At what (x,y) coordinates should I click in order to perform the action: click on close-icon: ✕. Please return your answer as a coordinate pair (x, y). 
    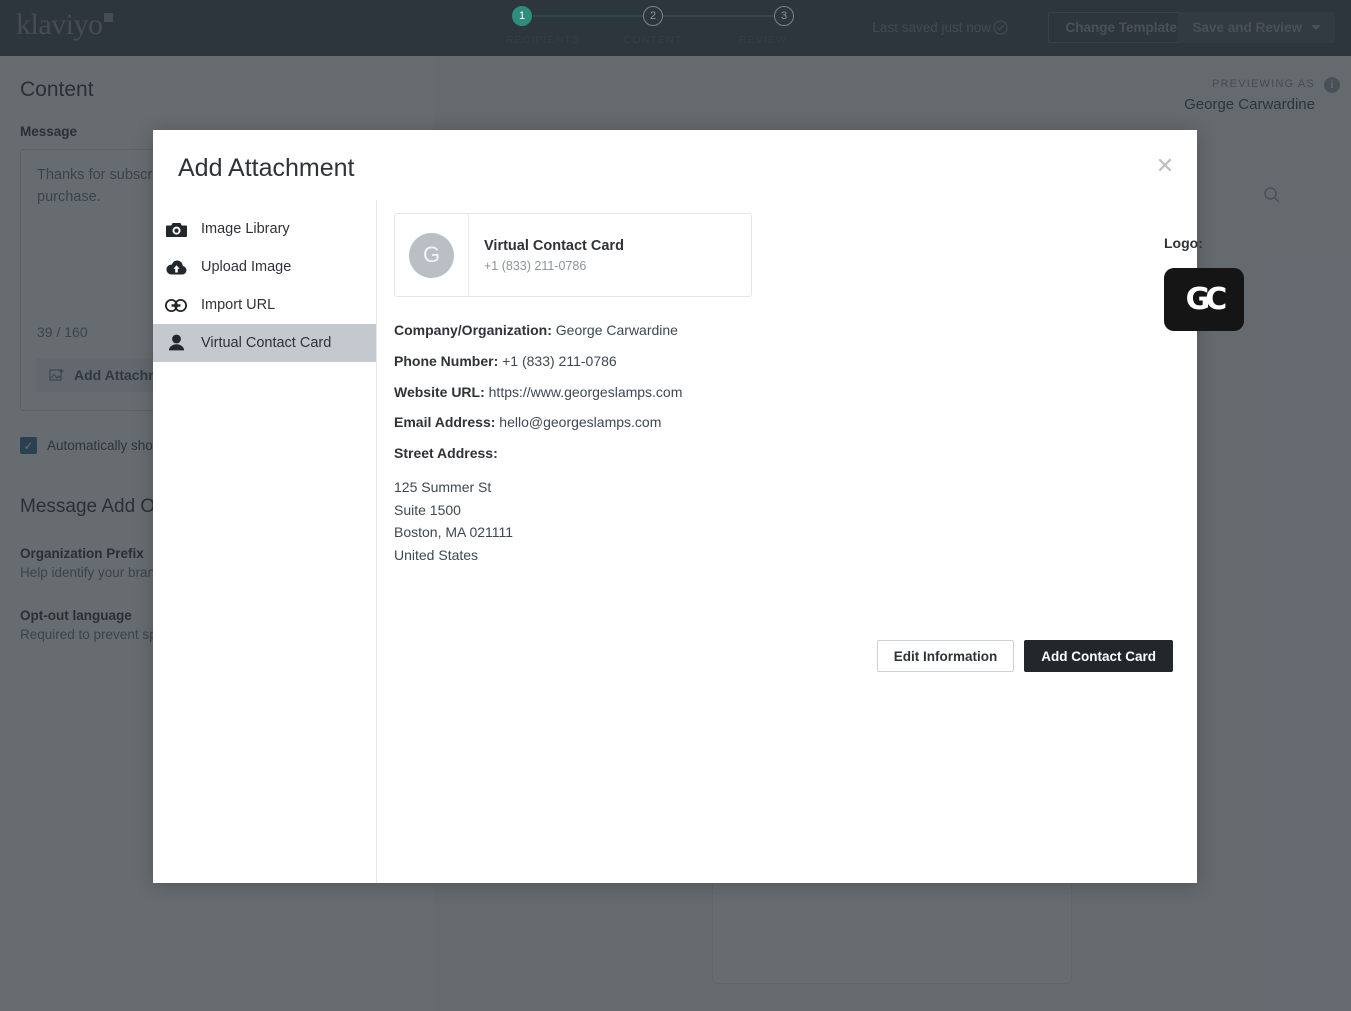
    Looking at the image, I should click on (1165, 166).